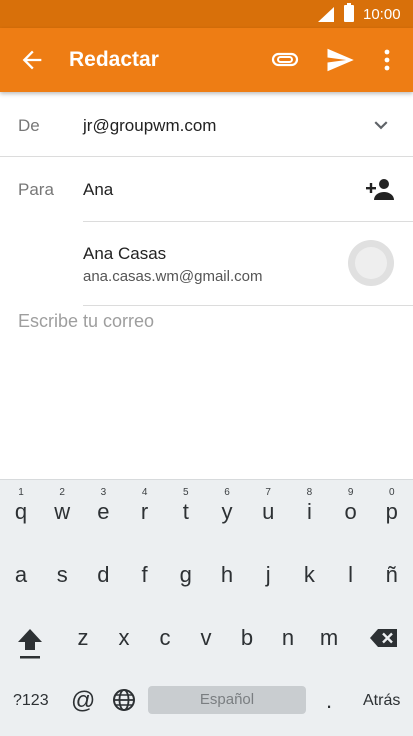 This screenshot has height=736, width=413. I want to click on key-u: 7u, so click(268, 506).